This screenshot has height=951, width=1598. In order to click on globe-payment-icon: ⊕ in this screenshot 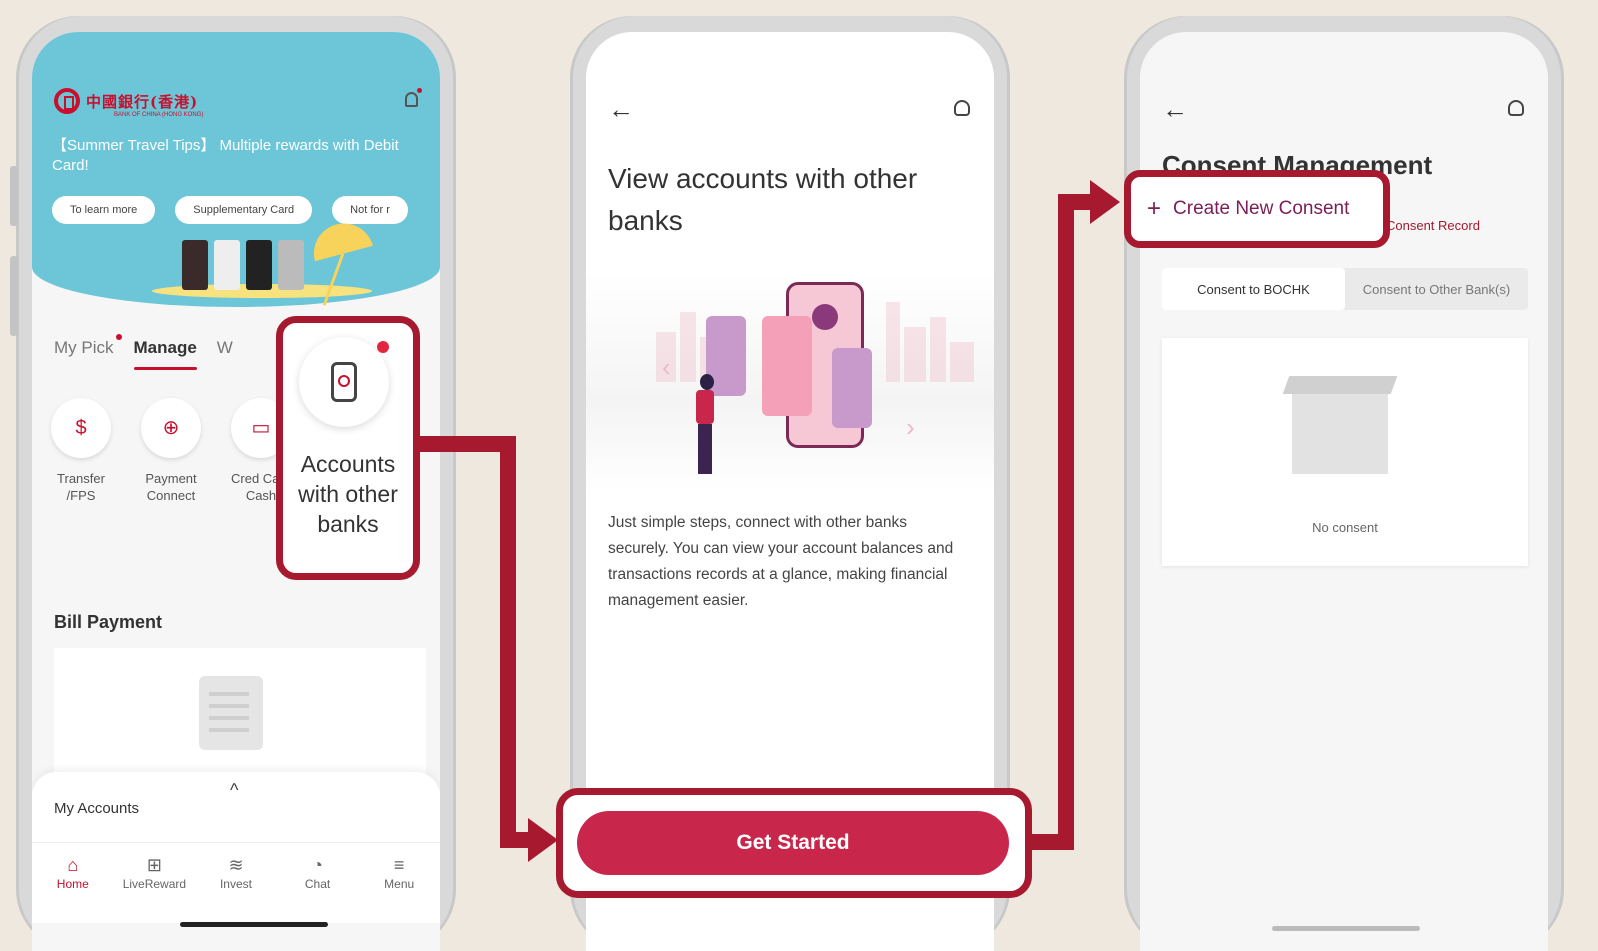, I will do `click(171, 428)`.